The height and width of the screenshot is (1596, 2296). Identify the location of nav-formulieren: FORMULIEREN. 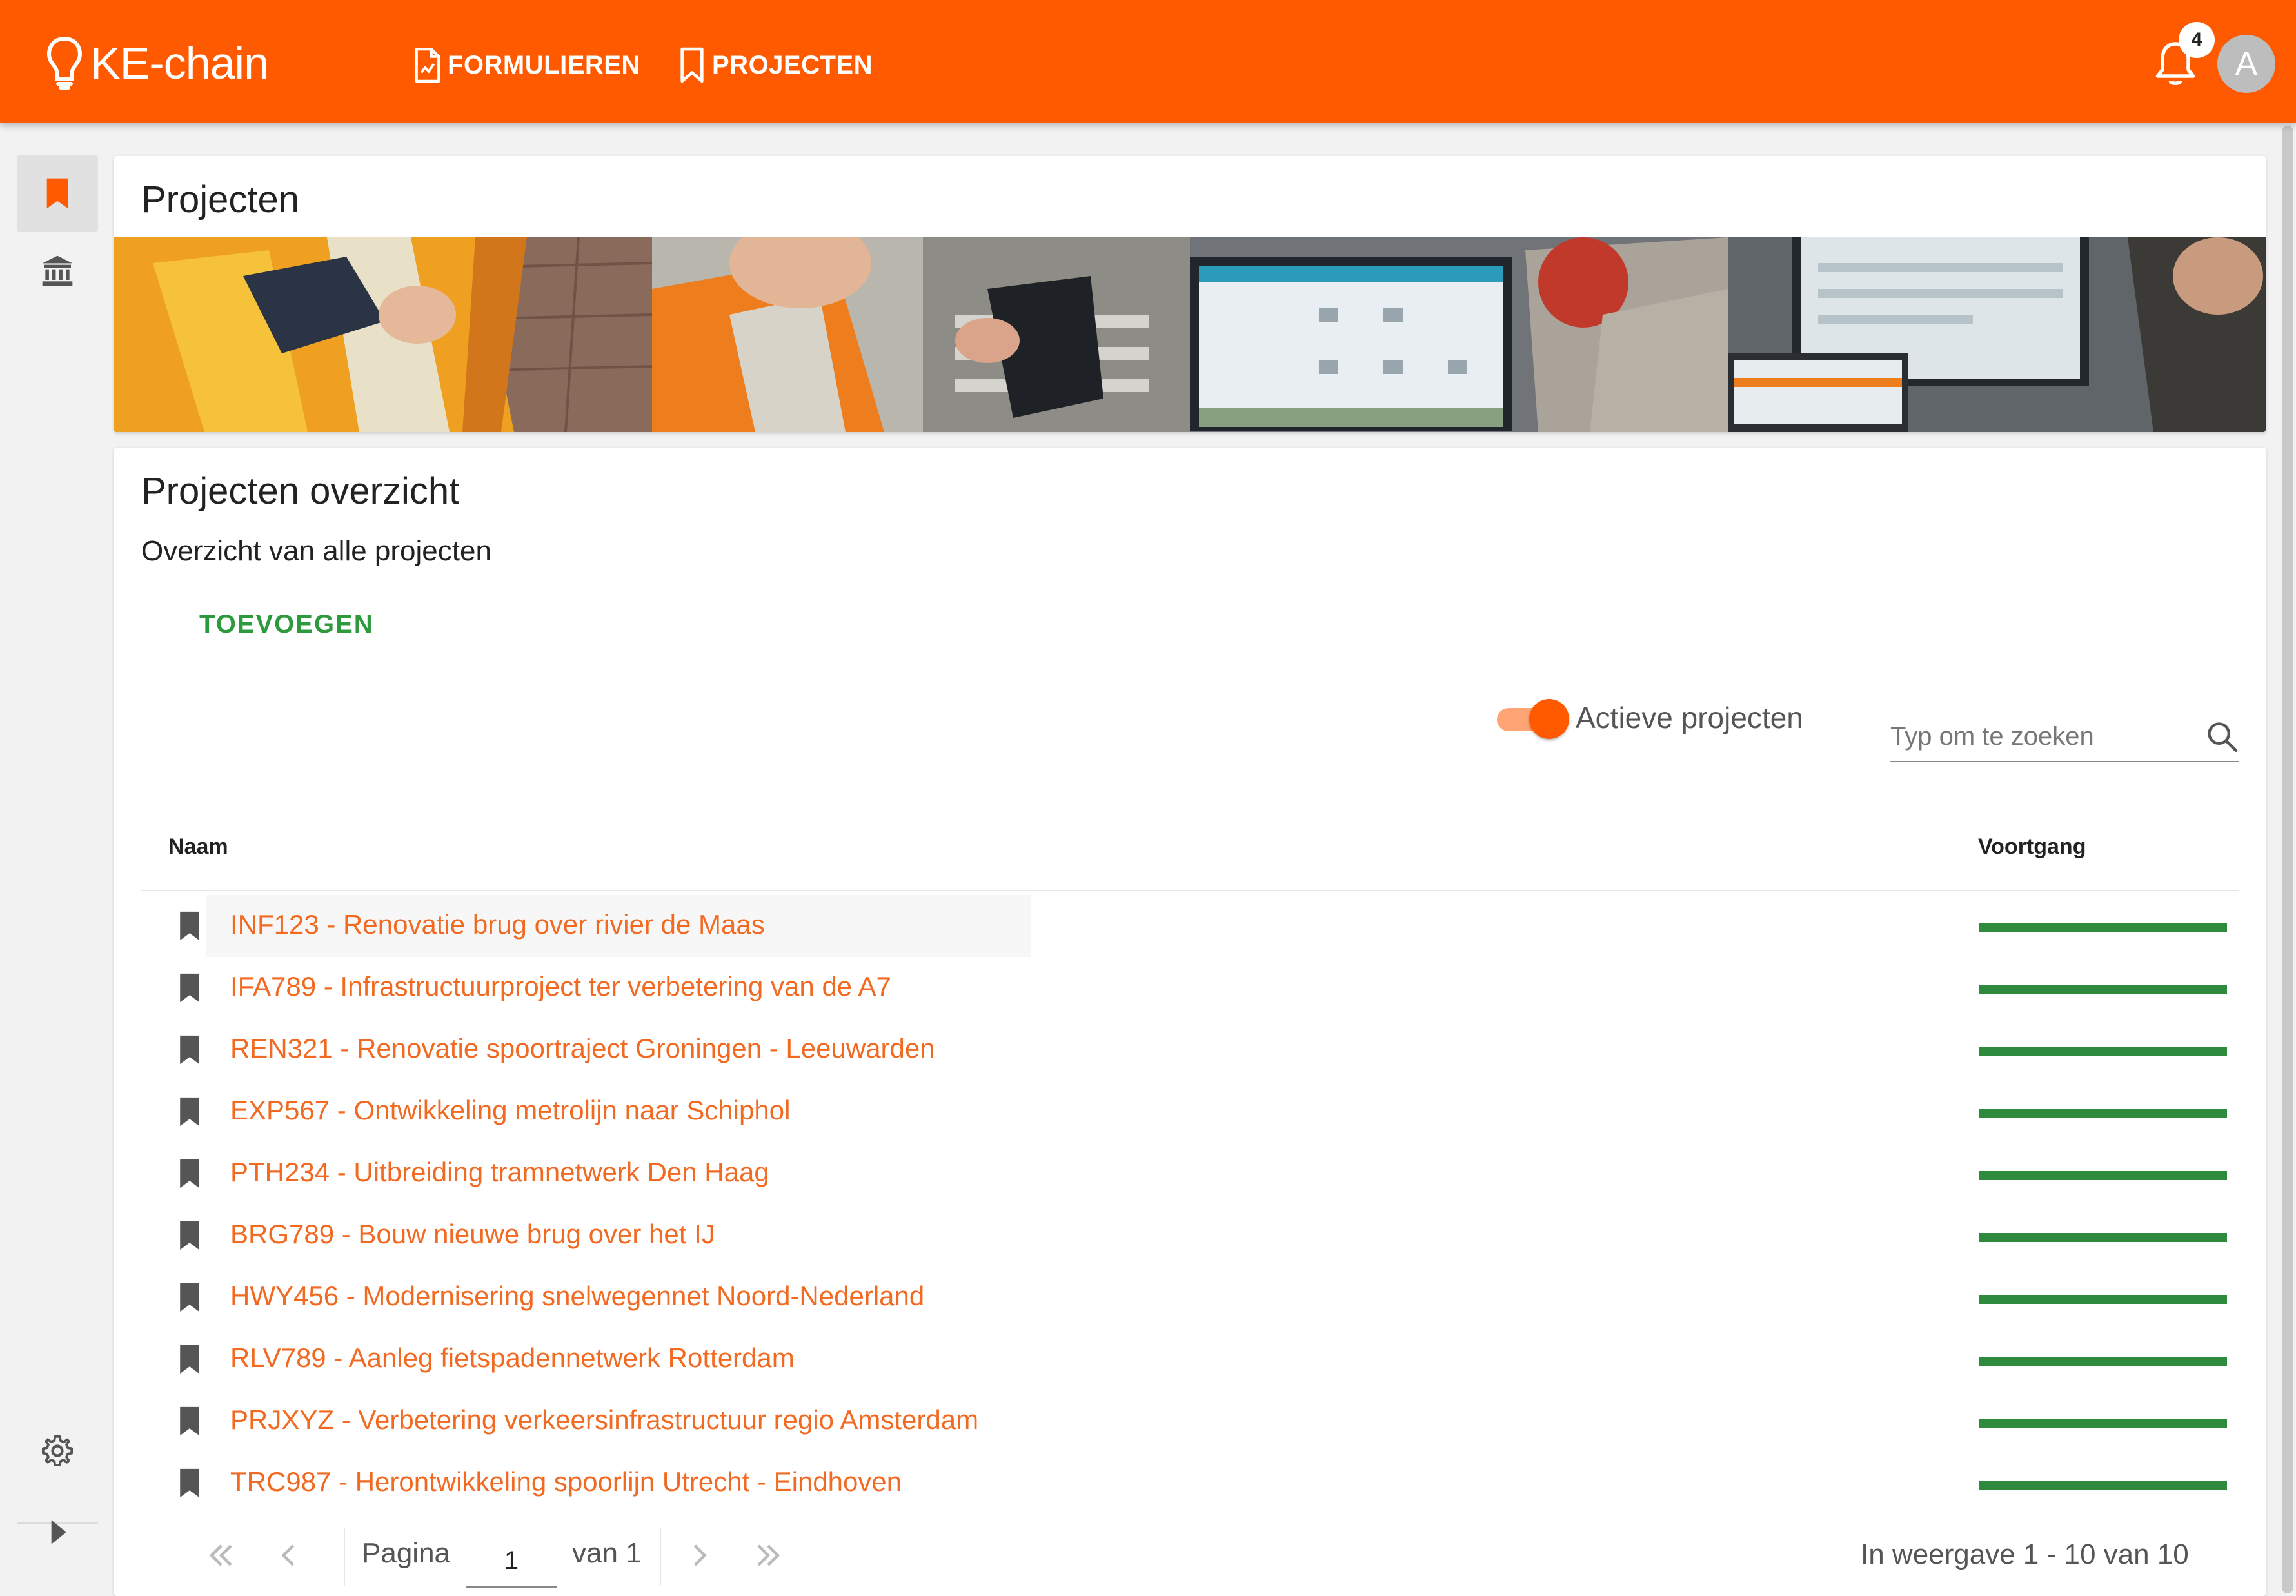
(526, 65).